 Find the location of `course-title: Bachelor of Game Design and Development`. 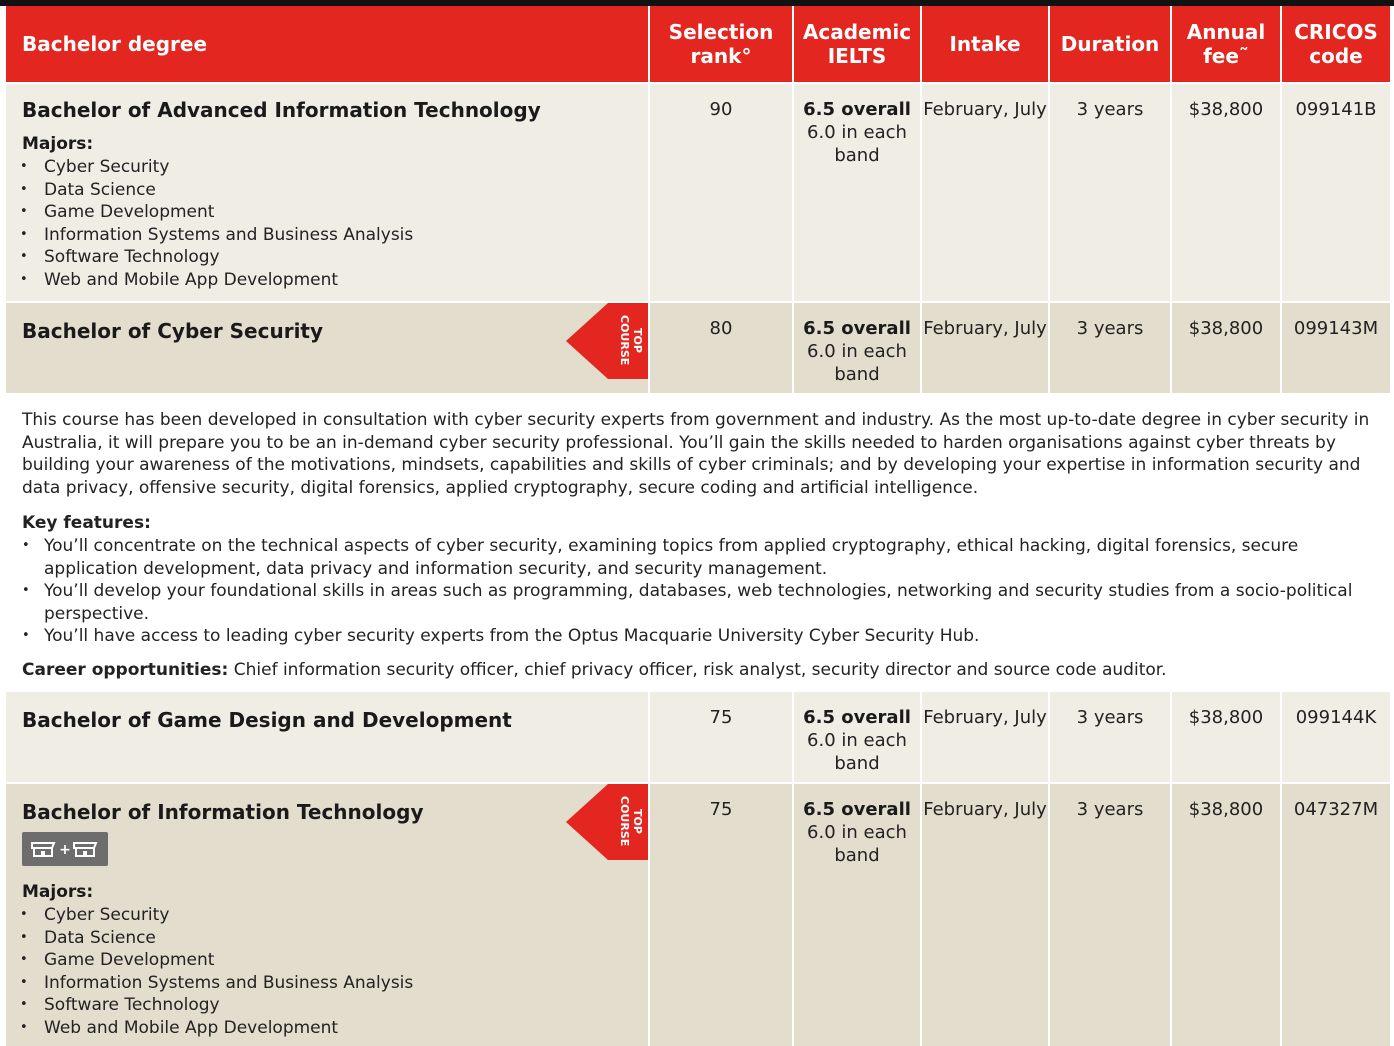

course-title: Bachelor of Game Design and Development is located at coordinates (267, 720).